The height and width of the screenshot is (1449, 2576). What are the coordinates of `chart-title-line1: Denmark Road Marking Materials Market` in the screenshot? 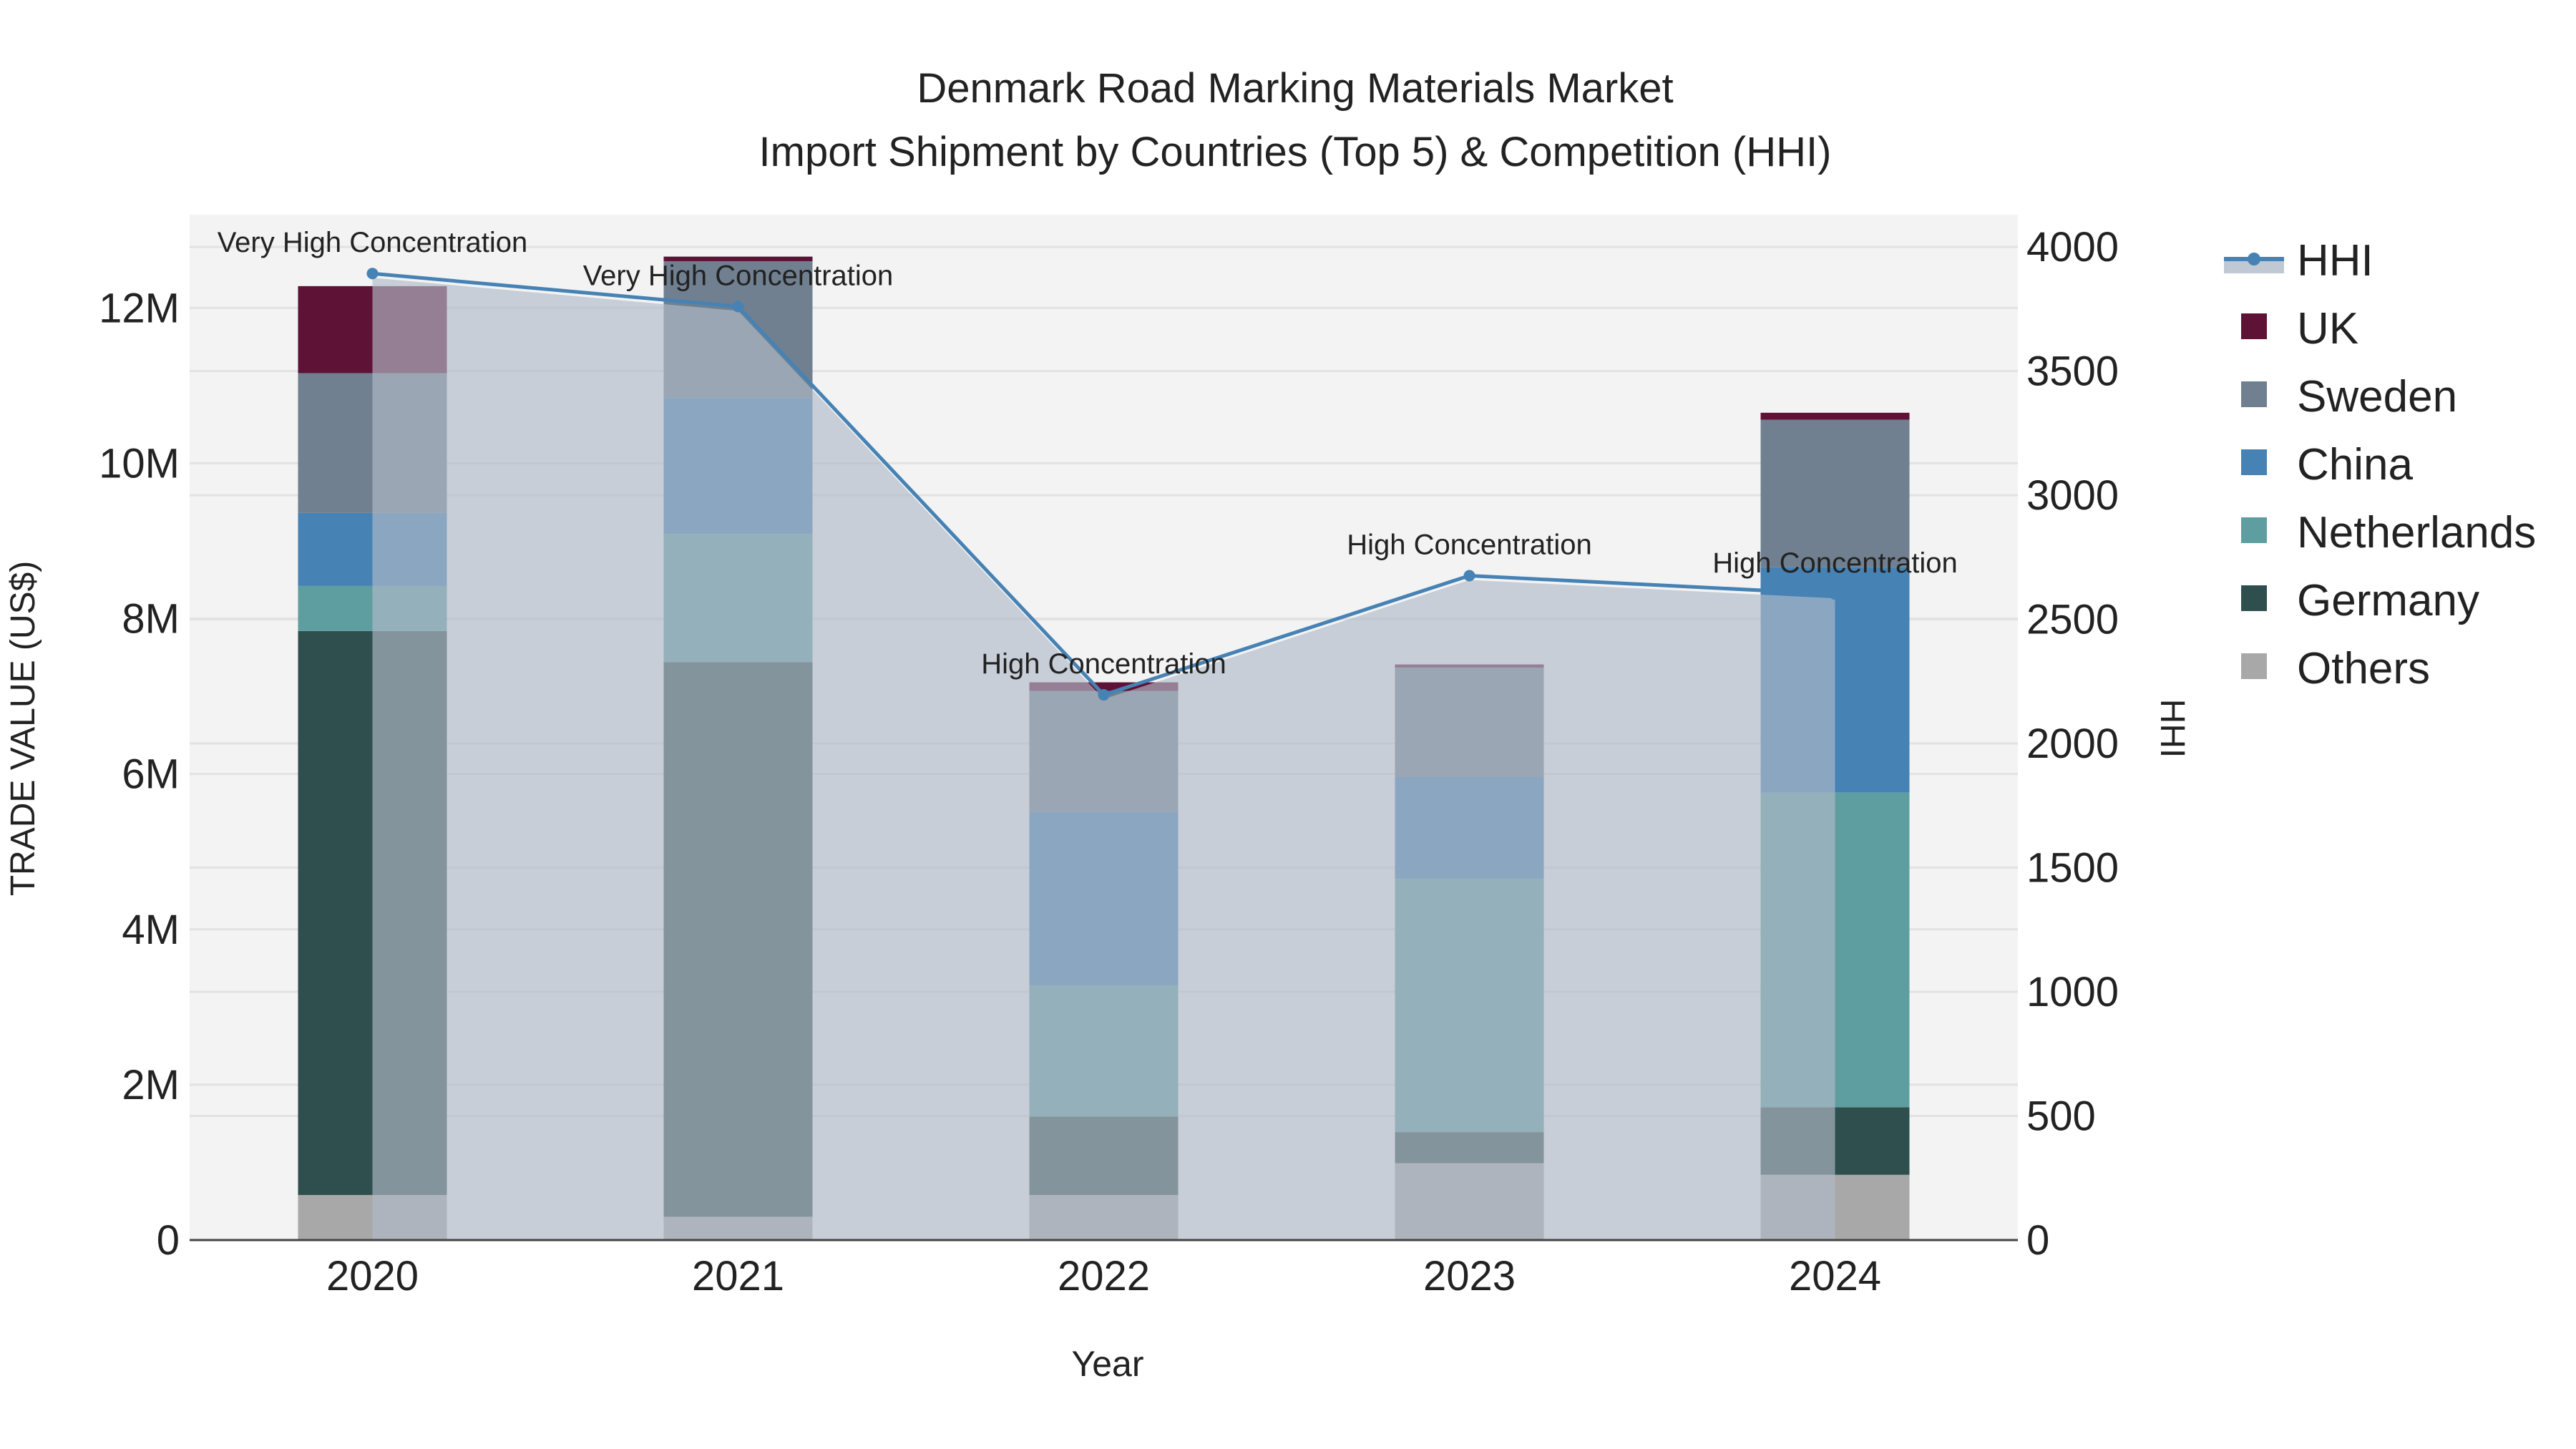 It's located at (1295, 88).